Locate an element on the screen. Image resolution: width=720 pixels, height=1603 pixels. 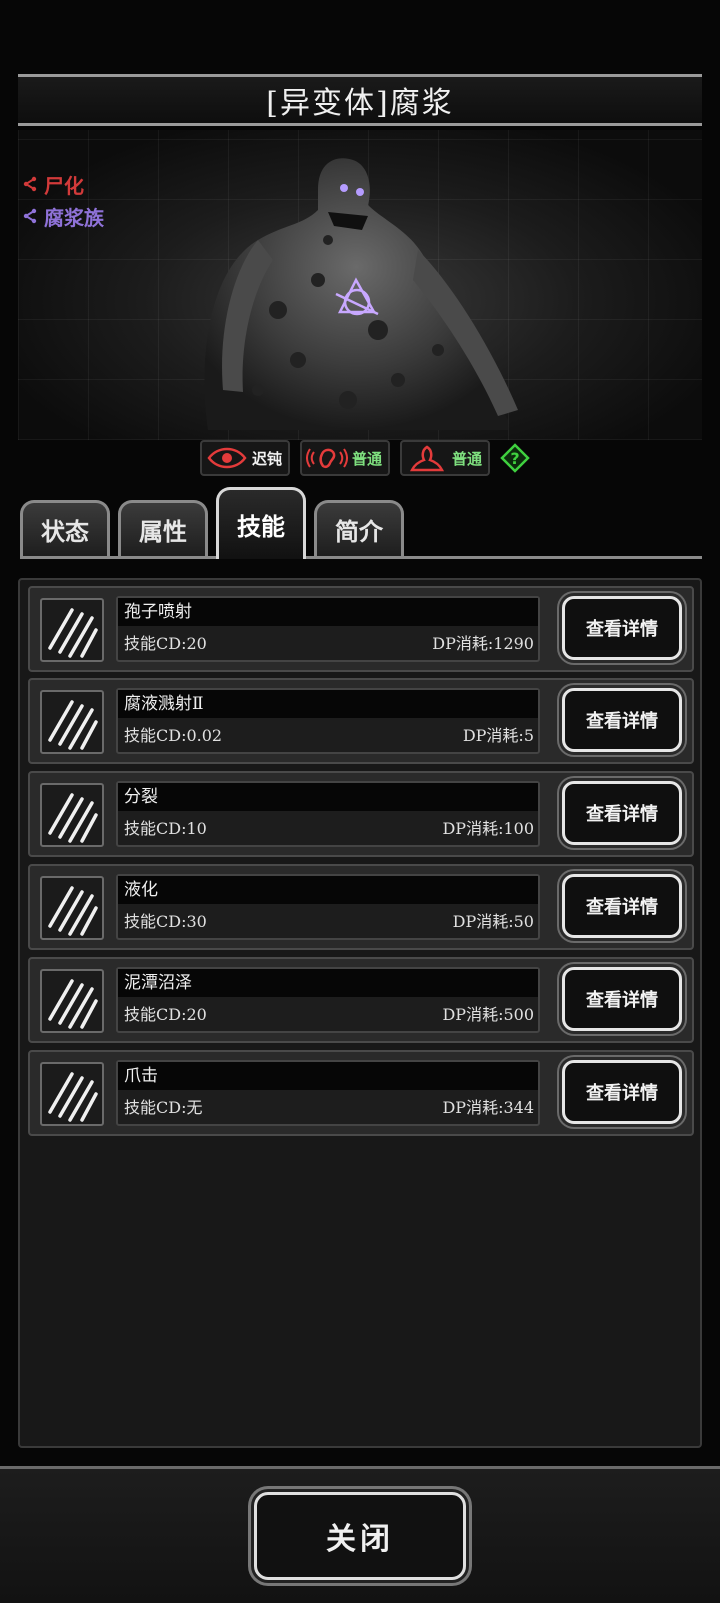
skill-row: 腐液溅射Ⅱ 技能CD:0.02 DP消耗:5 查看详情 is located at coordinates (361, 721).